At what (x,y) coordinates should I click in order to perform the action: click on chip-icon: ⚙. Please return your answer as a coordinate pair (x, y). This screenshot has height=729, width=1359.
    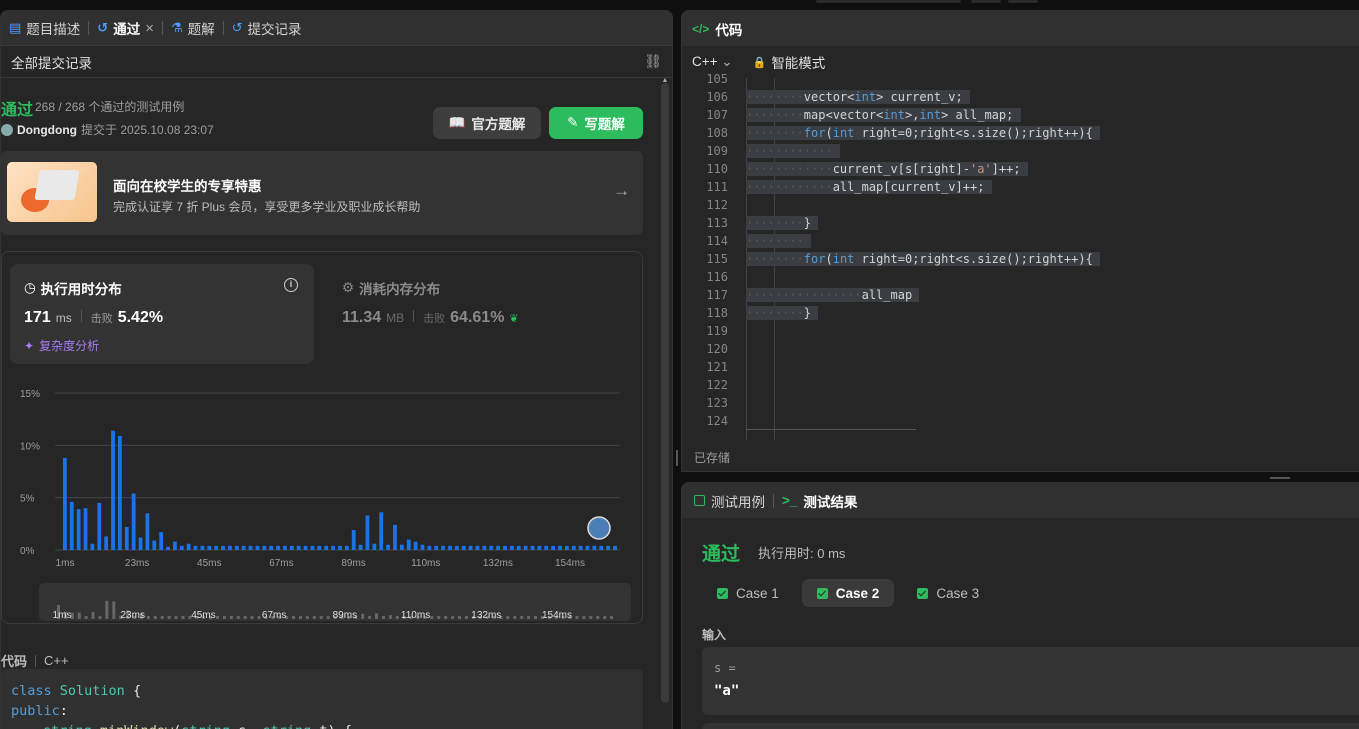
    Looking at the image, I should click on (348, 287).